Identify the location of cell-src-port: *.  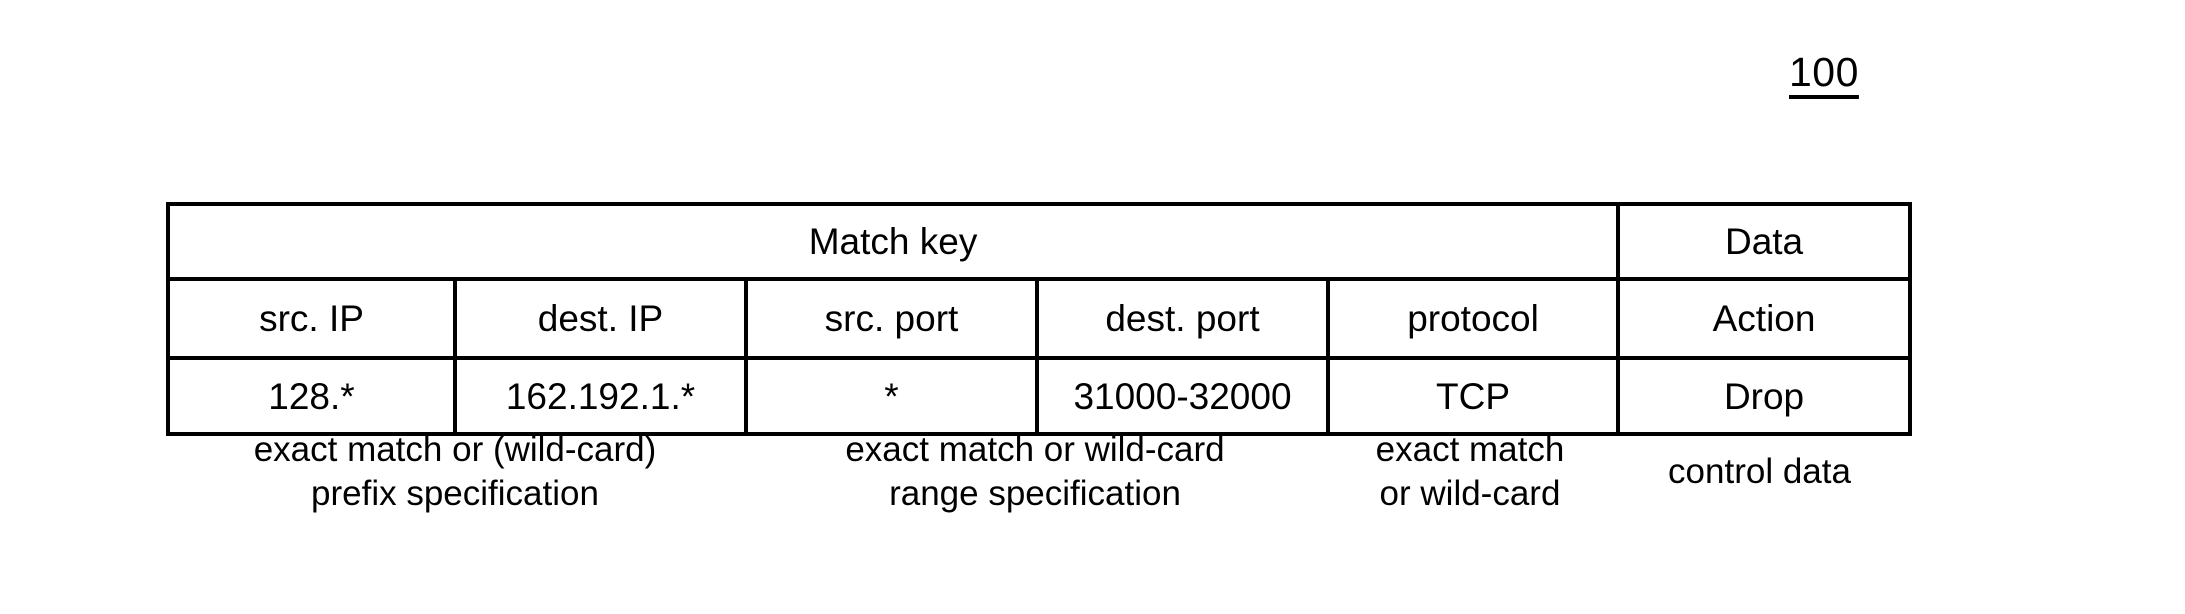
(891, 396).